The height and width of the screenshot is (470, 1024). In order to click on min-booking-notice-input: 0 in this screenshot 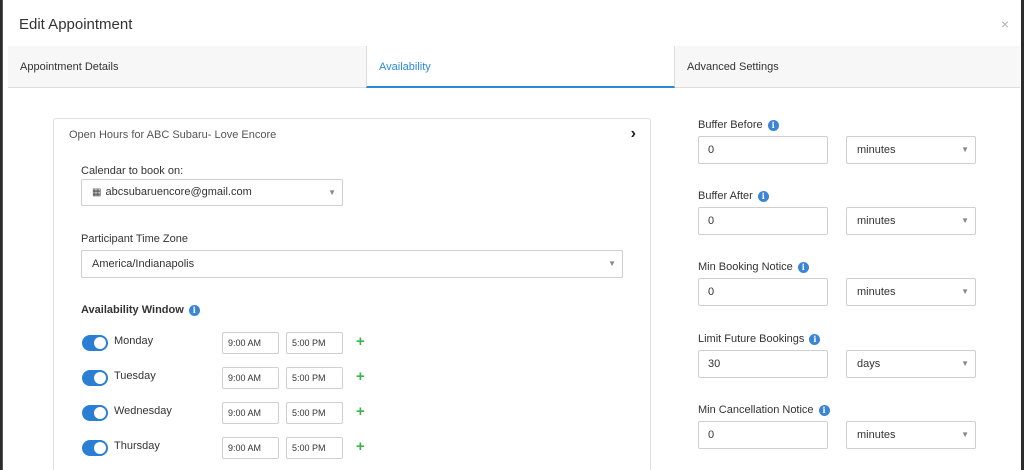, I will do `click(763, 292)`.